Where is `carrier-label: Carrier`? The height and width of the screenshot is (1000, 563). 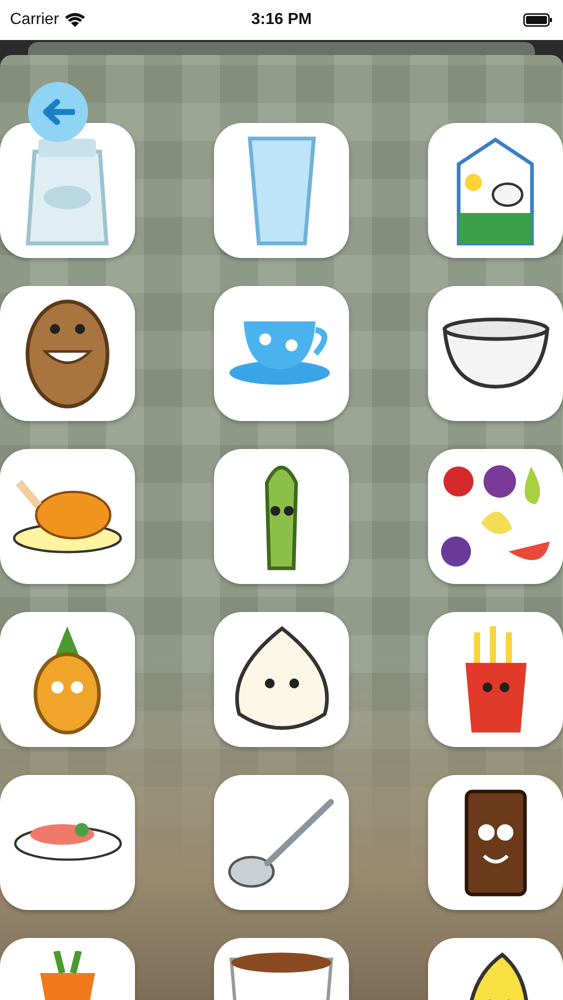 carrier-label: Carrier is located at coordinates (34, 20).